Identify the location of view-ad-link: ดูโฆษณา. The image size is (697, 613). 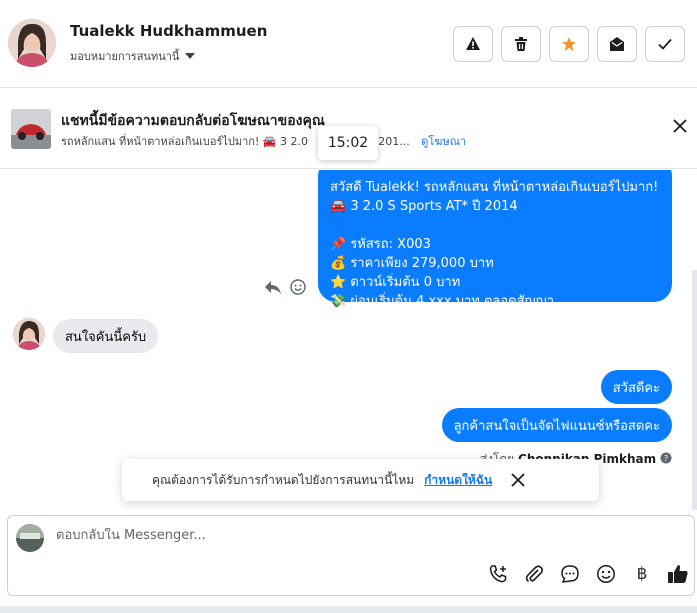
(443, 141).